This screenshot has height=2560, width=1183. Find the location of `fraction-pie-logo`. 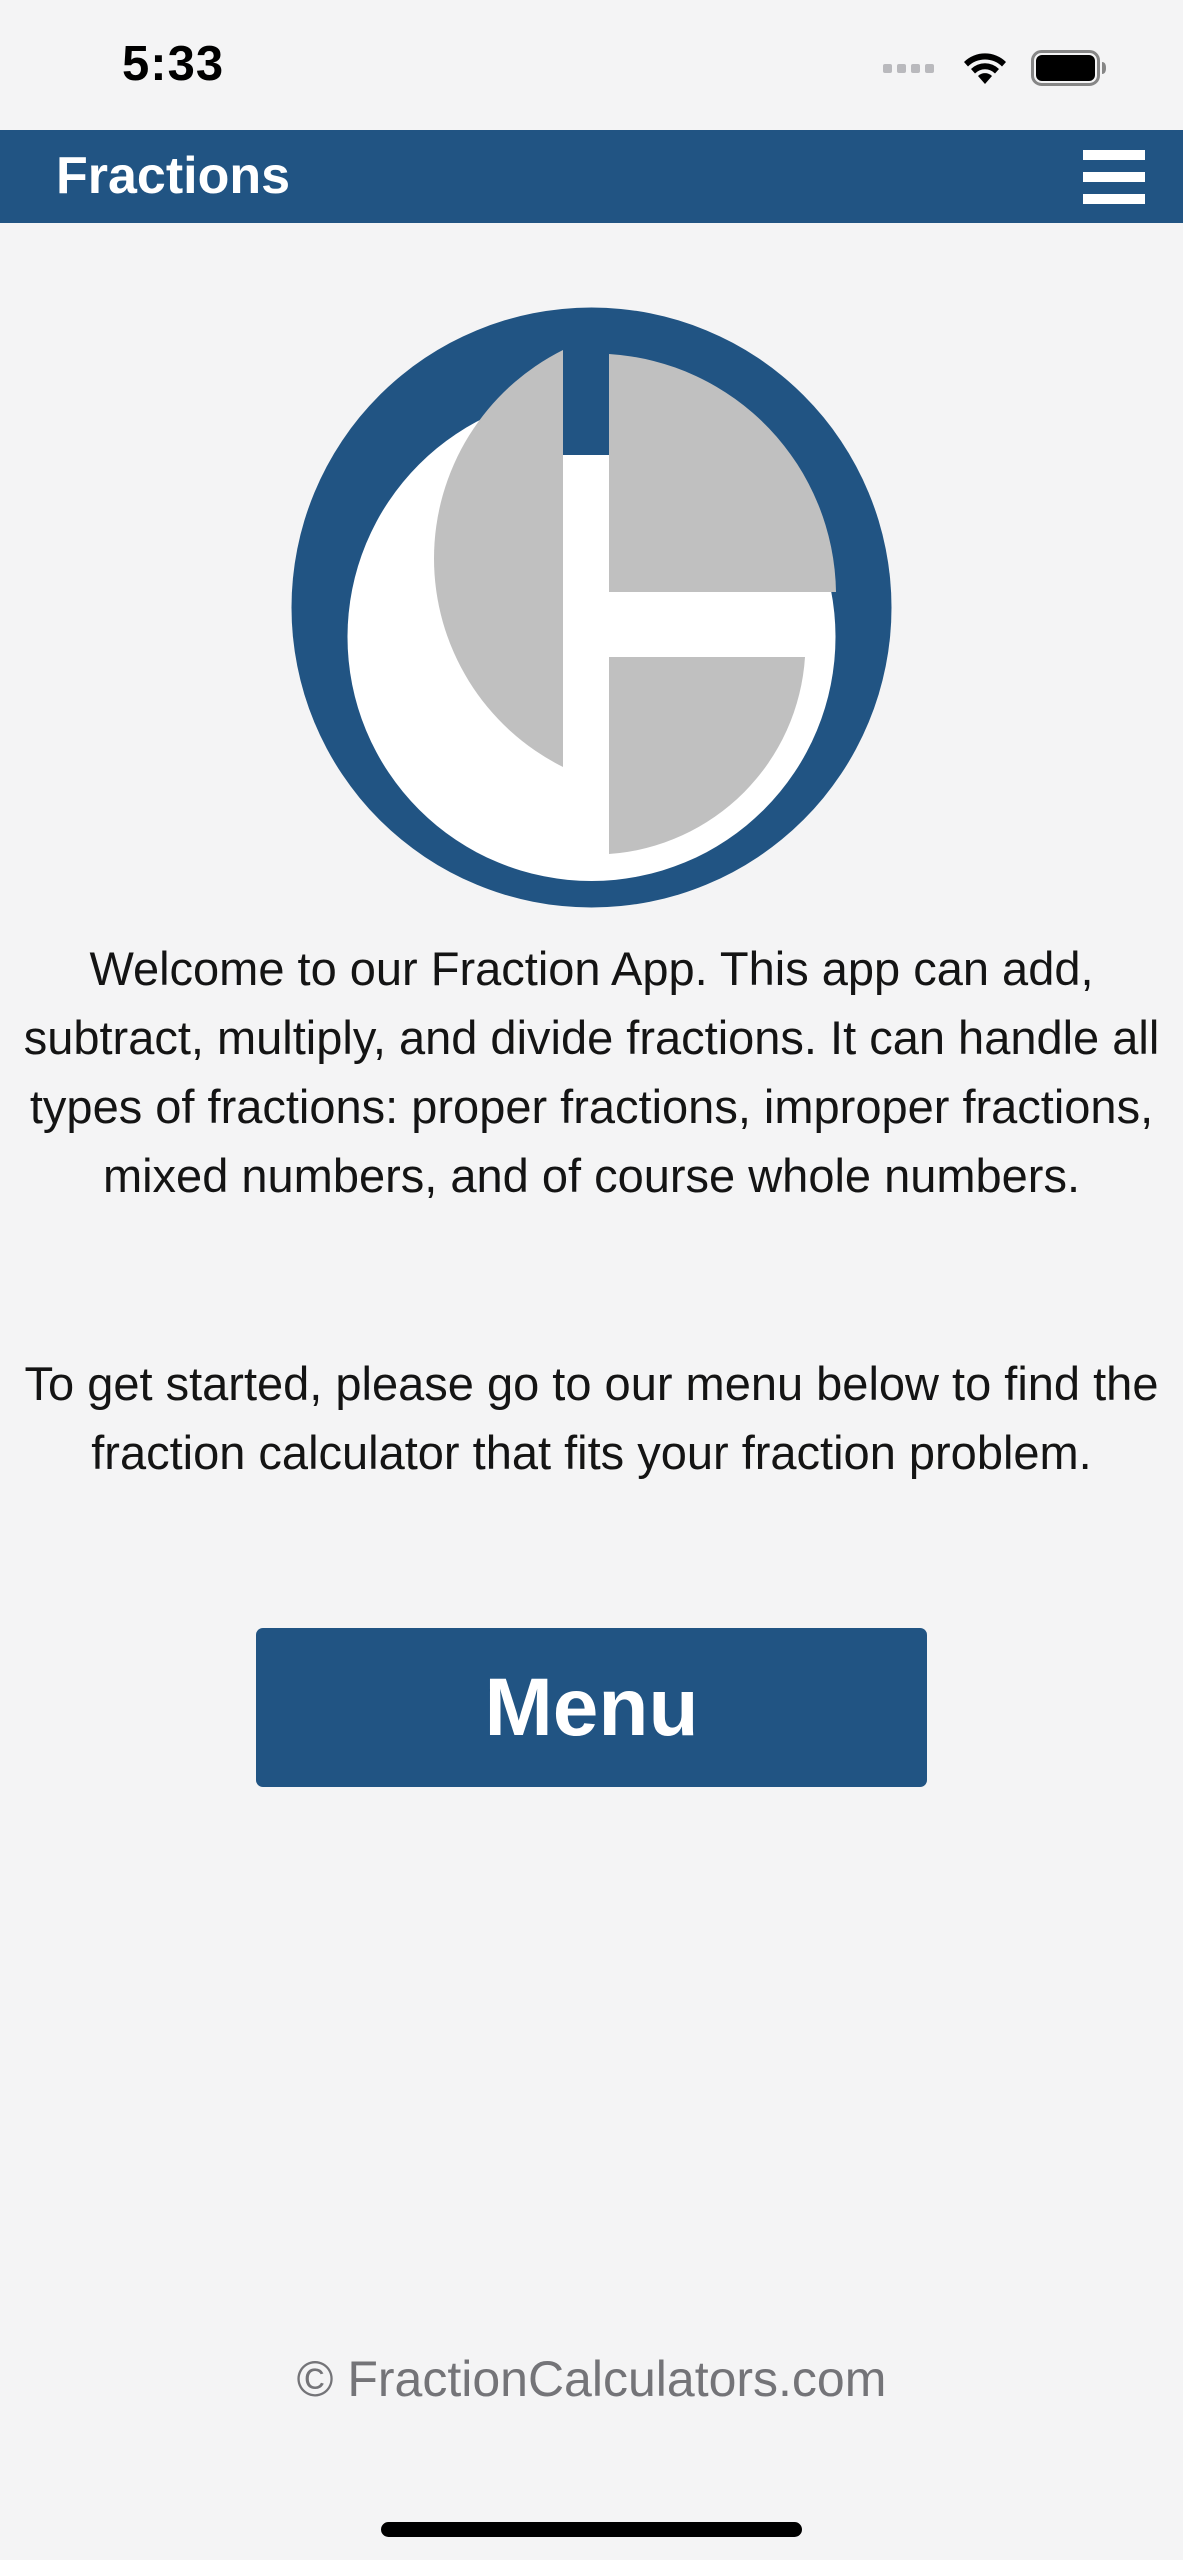

fraction-pie-logo is located at coordinates (591, 607).